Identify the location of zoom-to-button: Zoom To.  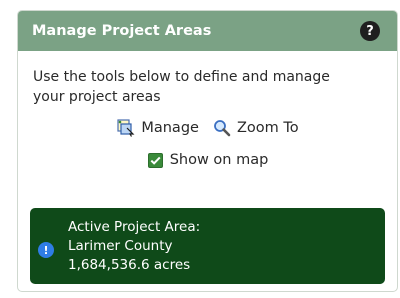
(256, 128).